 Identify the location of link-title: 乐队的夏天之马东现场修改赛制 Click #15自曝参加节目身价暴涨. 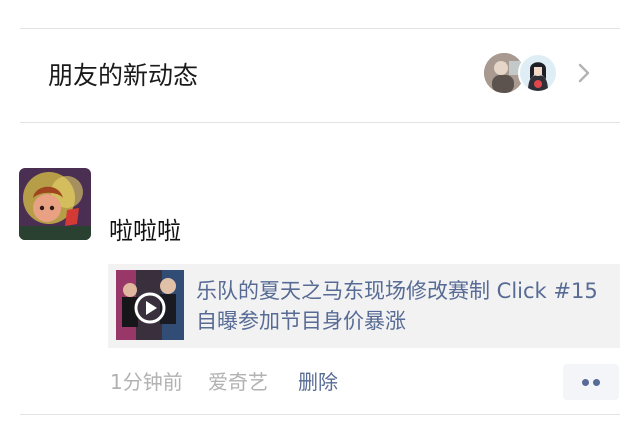
(397, 306).